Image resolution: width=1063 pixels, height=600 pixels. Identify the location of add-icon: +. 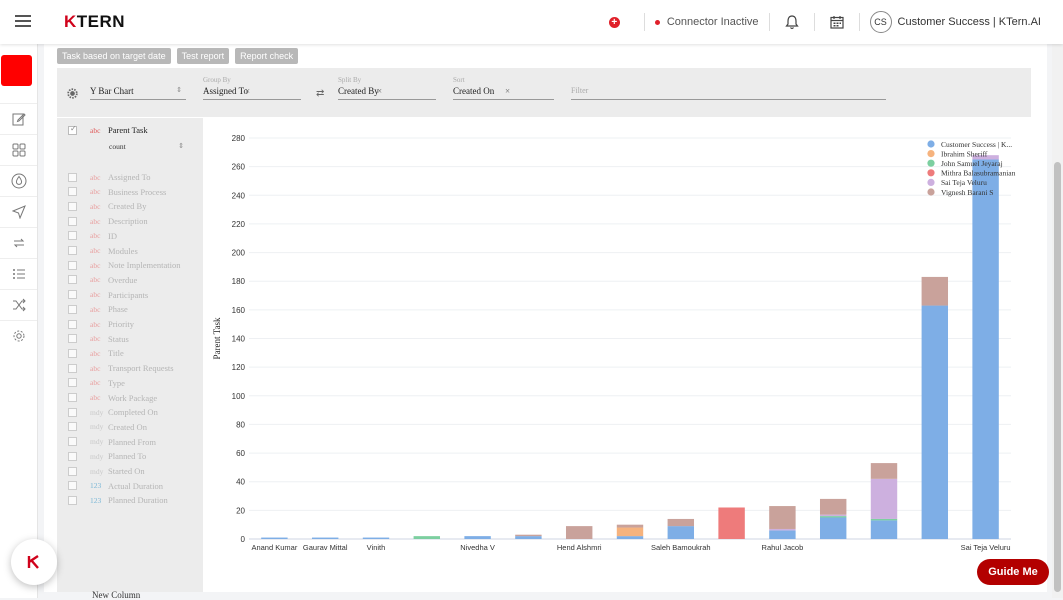
(614, 22).